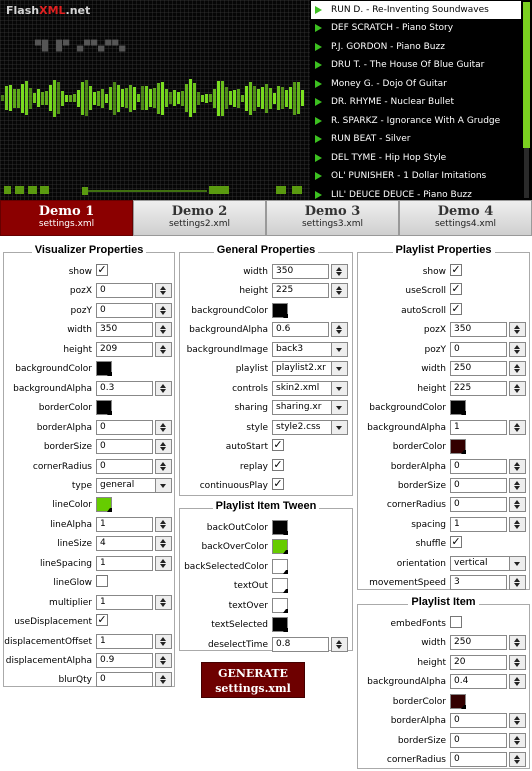  What do you see at coordinates (416, 65) in the screenshot?
I see `playlist-item: DRU T. - The House Of Blue Guitar` at bounding box center [416, 65].